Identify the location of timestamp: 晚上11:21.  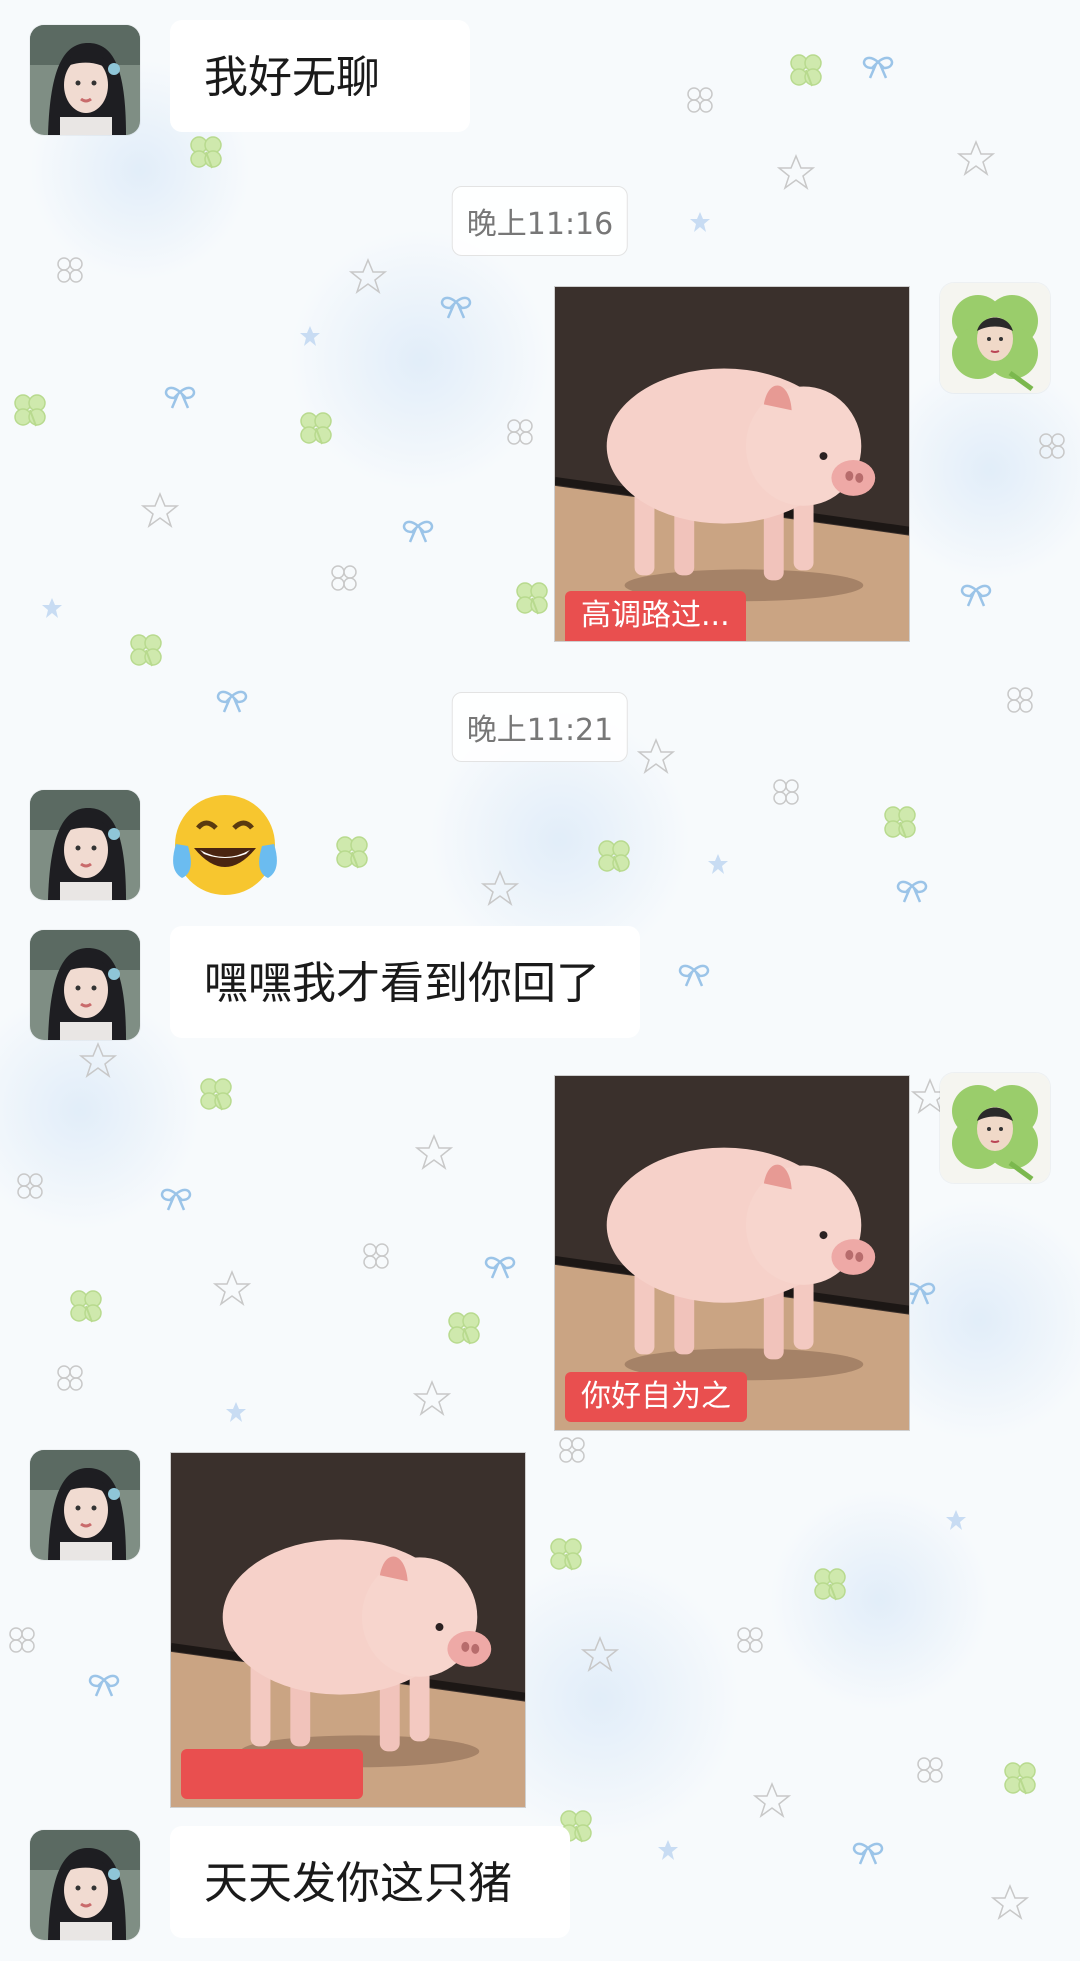
(540, 727).